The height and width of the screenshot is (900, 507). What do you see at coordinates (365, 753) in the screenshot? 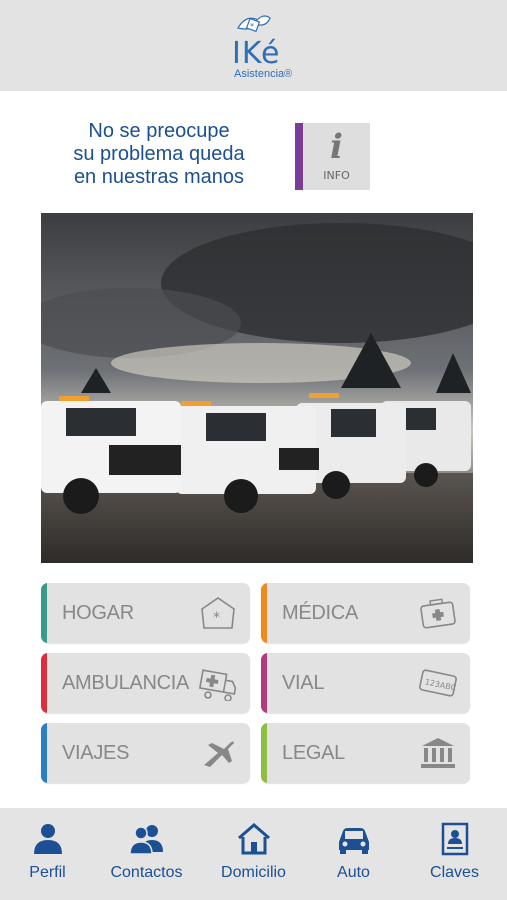
I see `service-legal-button: LEGAL` at bounding box center [365, 753].